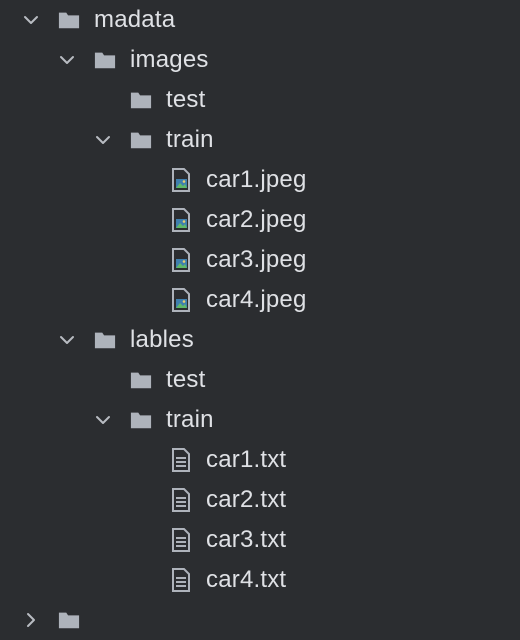  Describe the element at coordinates (256, 259) in the screenshot. I see `tree-node-label: car3.jpeg` at that location.